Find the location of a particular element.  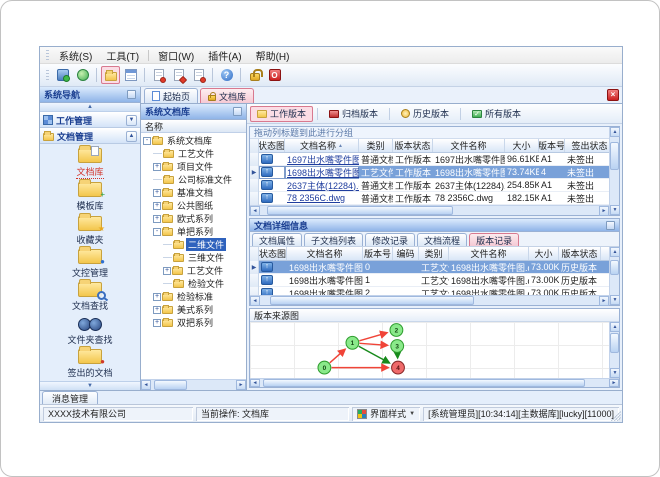

detail-tab-2: 修改记录 is located at coordinates (390, 239).